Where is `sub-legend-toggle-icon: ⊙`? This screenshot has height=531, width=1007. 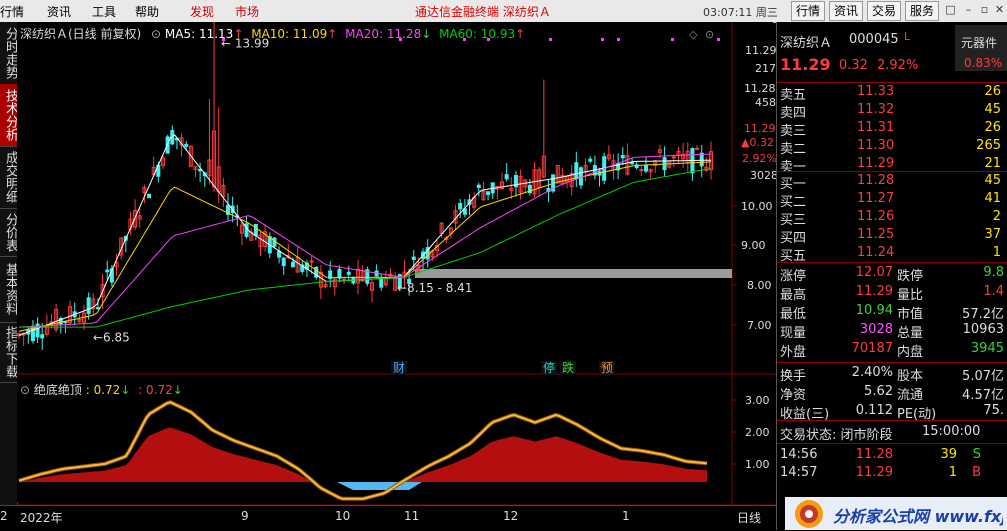
sub-legend-toggle-icon: ⊙ is located at coordinates (25, 390).